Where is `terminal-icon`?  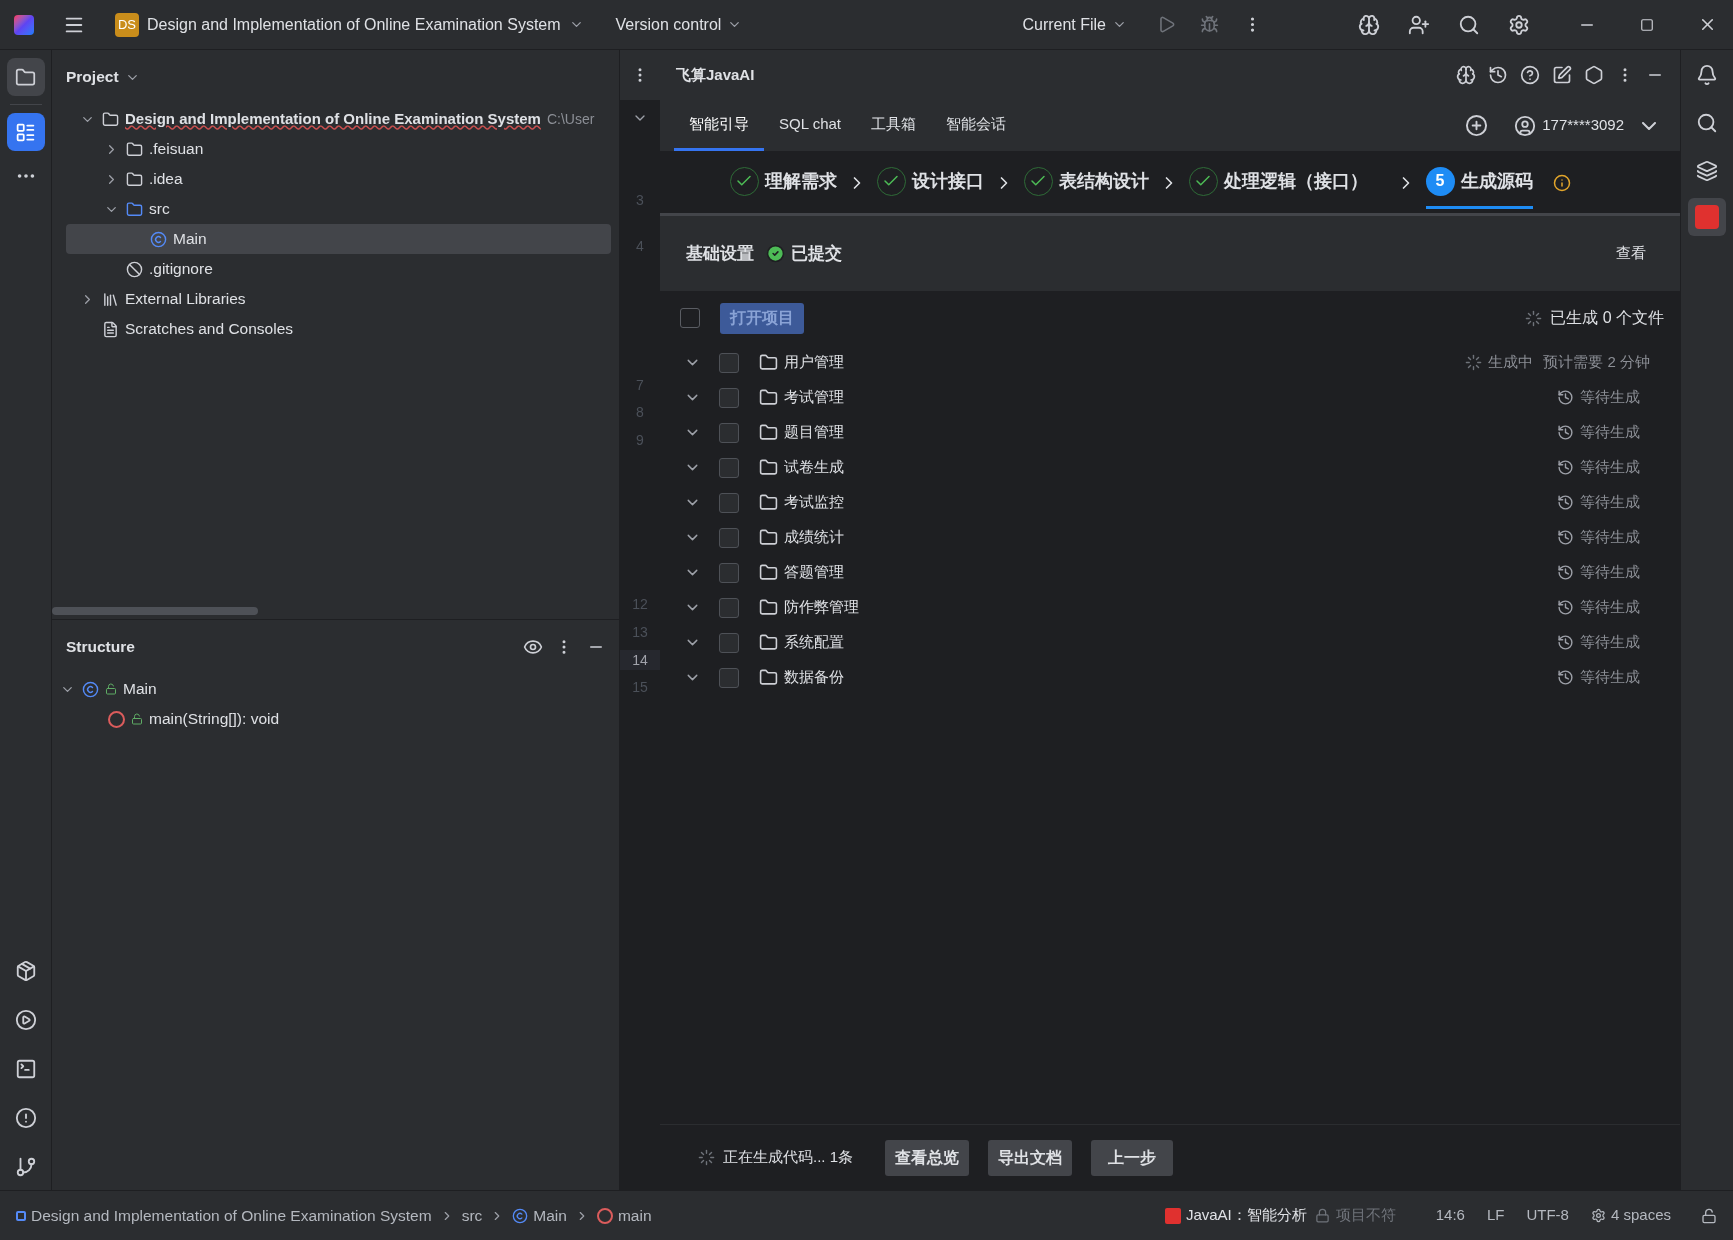
terminal-icon is located at coordinates (25, 1069).